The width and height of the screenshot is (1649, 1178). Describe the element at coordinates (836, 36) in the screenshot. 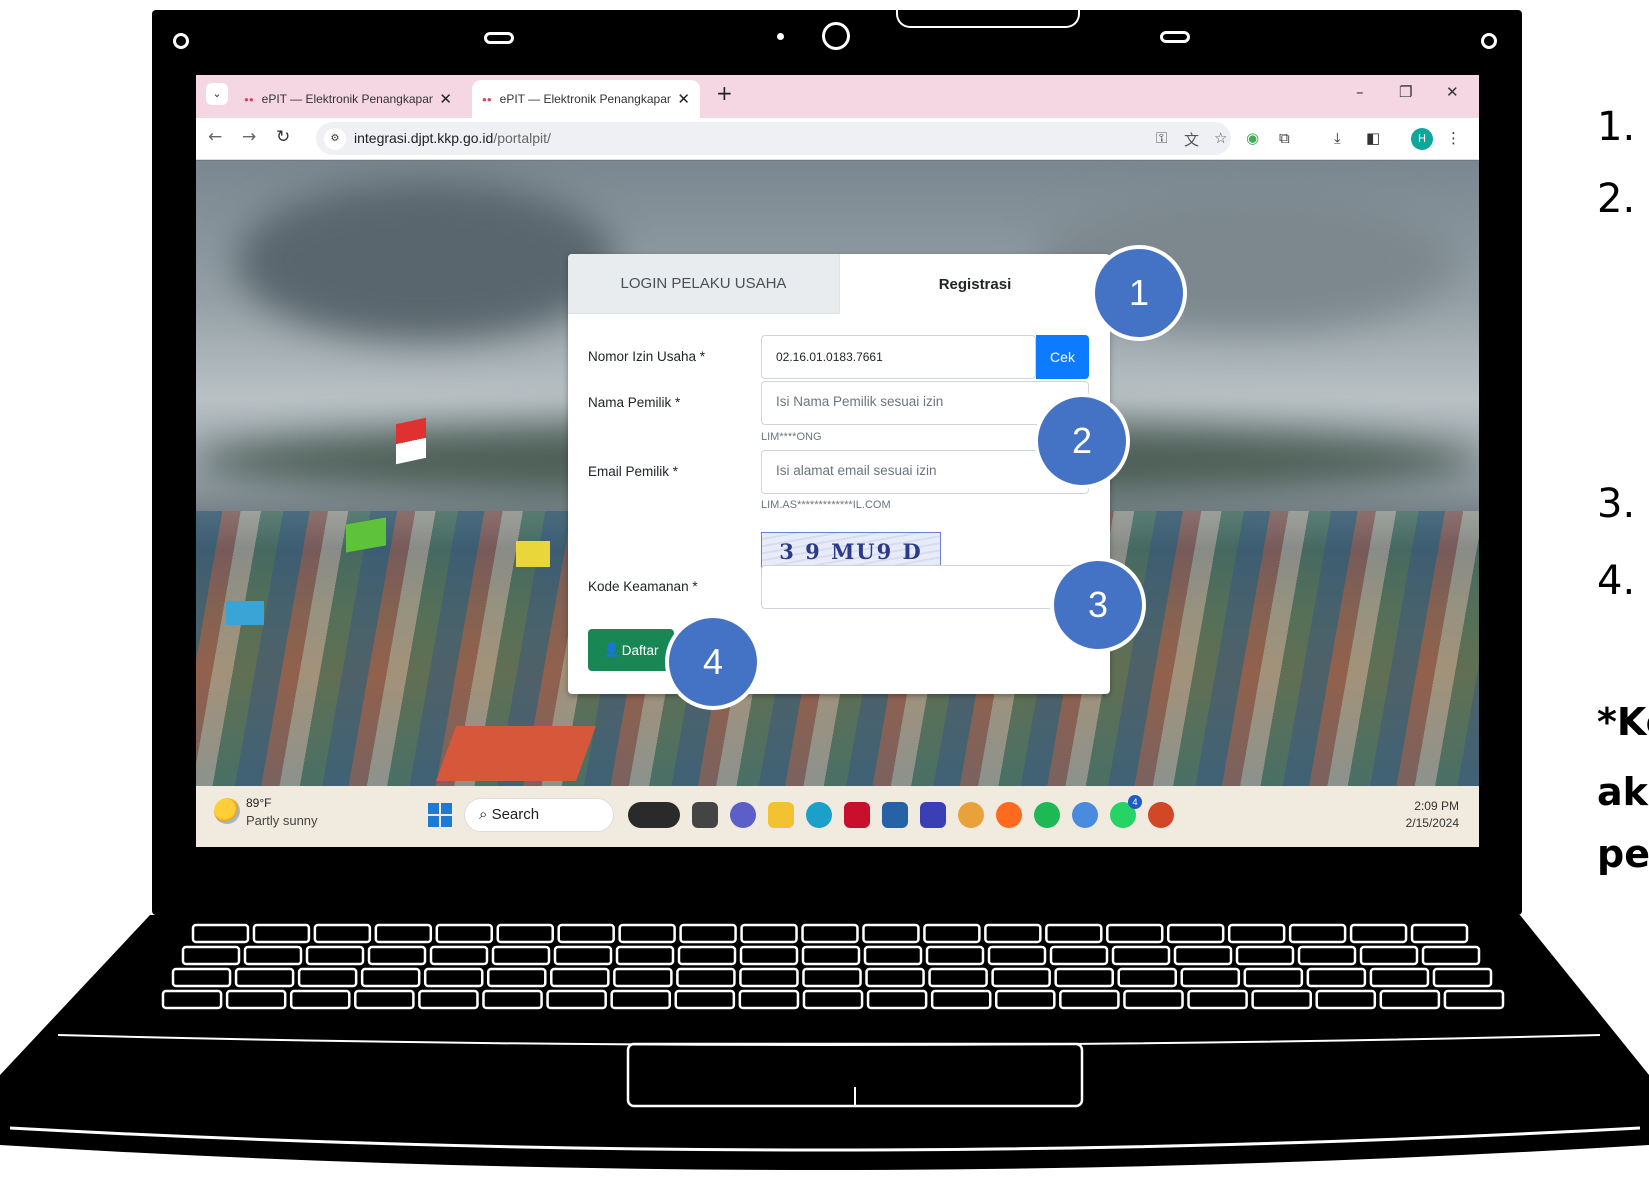

I see `webcam-icon` at that location.